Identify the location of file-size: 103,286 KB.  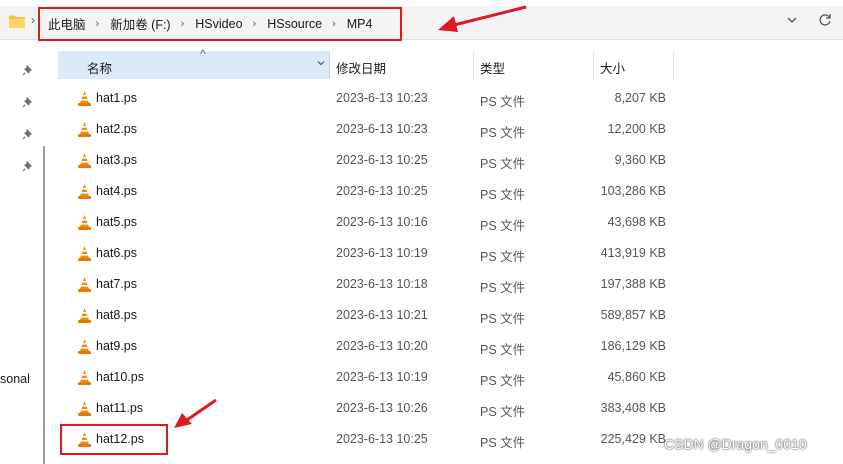
(633, 191).